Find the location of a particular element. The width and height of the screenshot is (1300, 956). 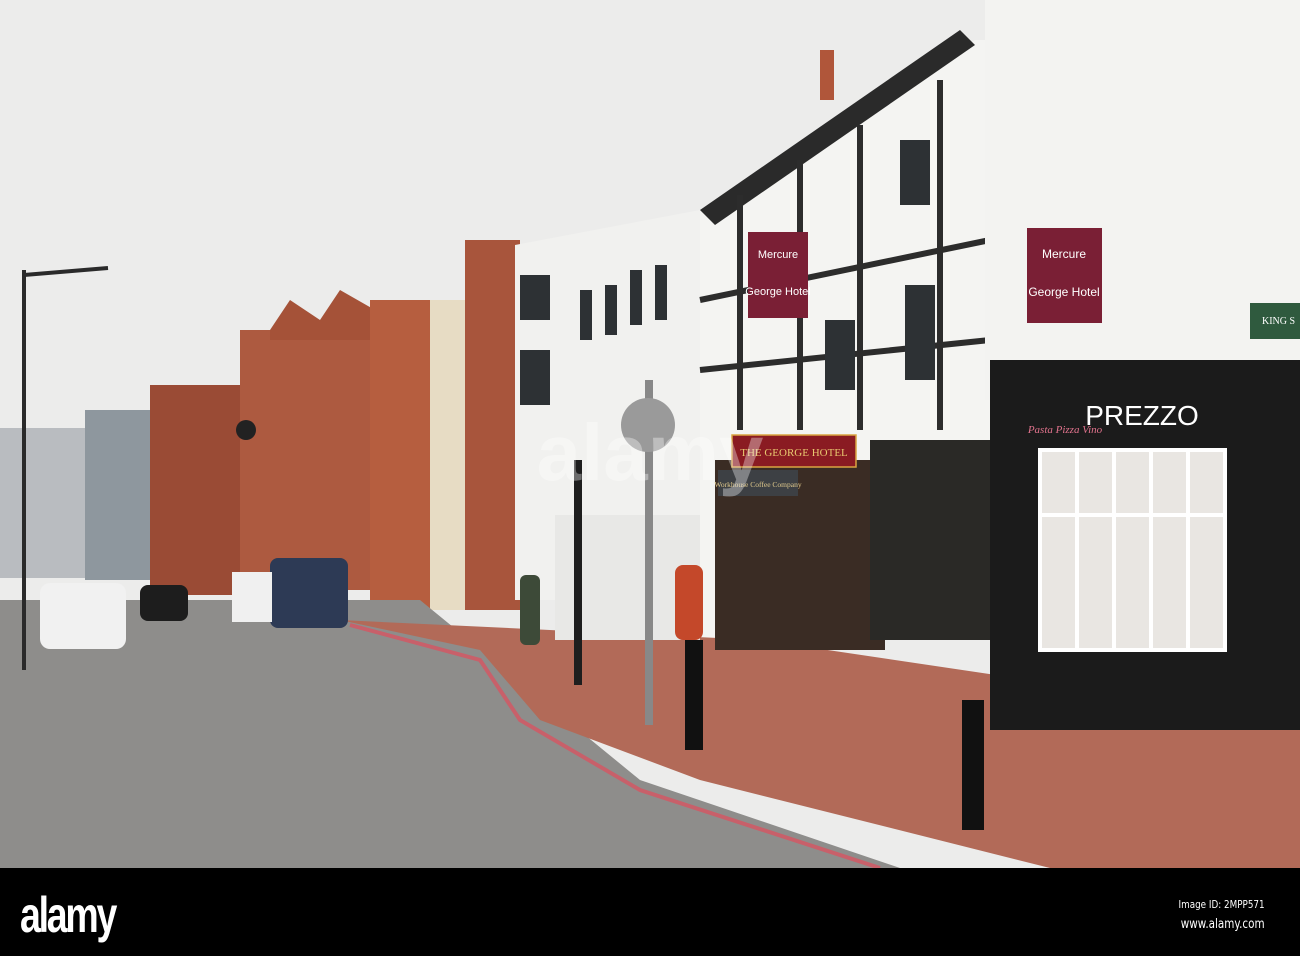

prezzo-window is located at coordinates (1132, 550).